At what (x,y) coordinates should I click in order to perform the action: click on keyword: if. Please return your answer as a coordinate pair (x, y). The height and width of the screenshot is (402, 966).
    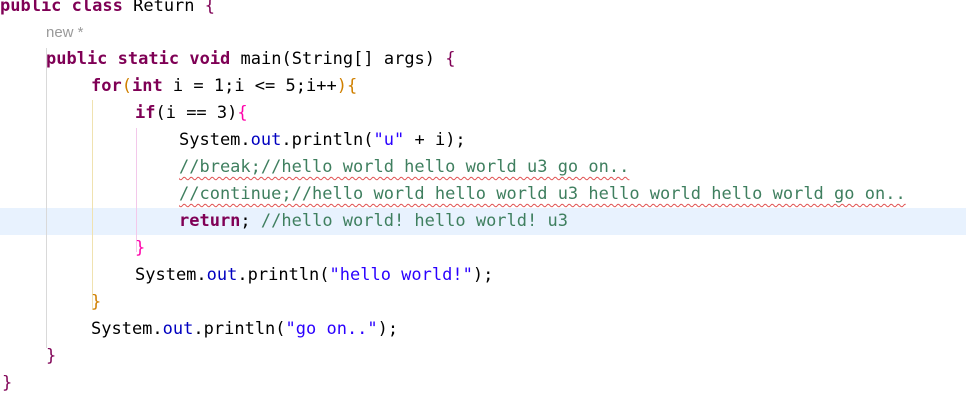
    Looking at the image, I should click on (145, 113).